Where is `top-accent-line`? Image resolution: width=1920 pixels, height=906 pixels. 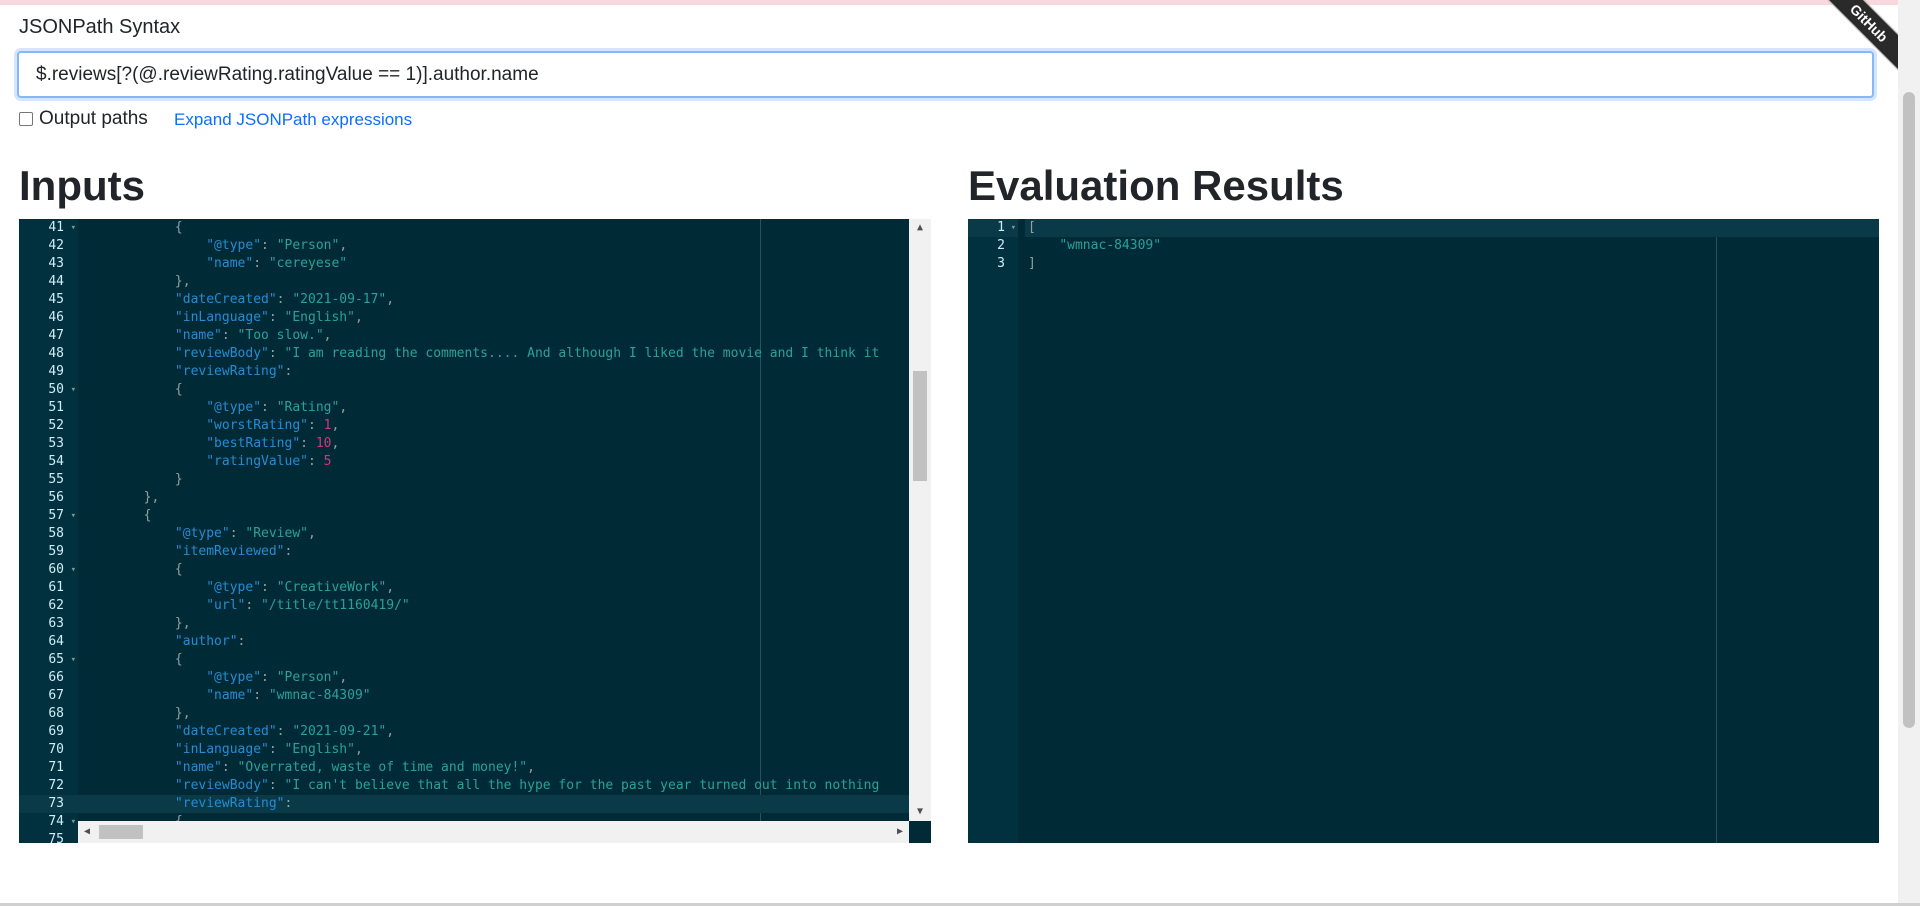
top-accent-line is located at coordinates (960, 2).